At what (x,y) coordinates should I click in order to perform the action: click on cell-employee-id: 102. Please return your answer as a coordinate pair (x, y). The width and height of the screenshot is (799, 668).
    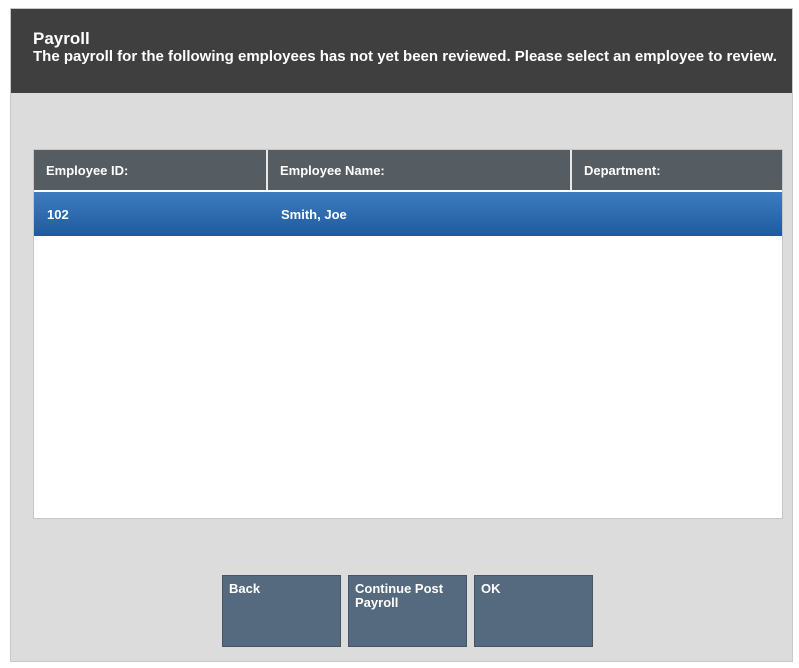
    Looking at the image, I should click on (58, 214).